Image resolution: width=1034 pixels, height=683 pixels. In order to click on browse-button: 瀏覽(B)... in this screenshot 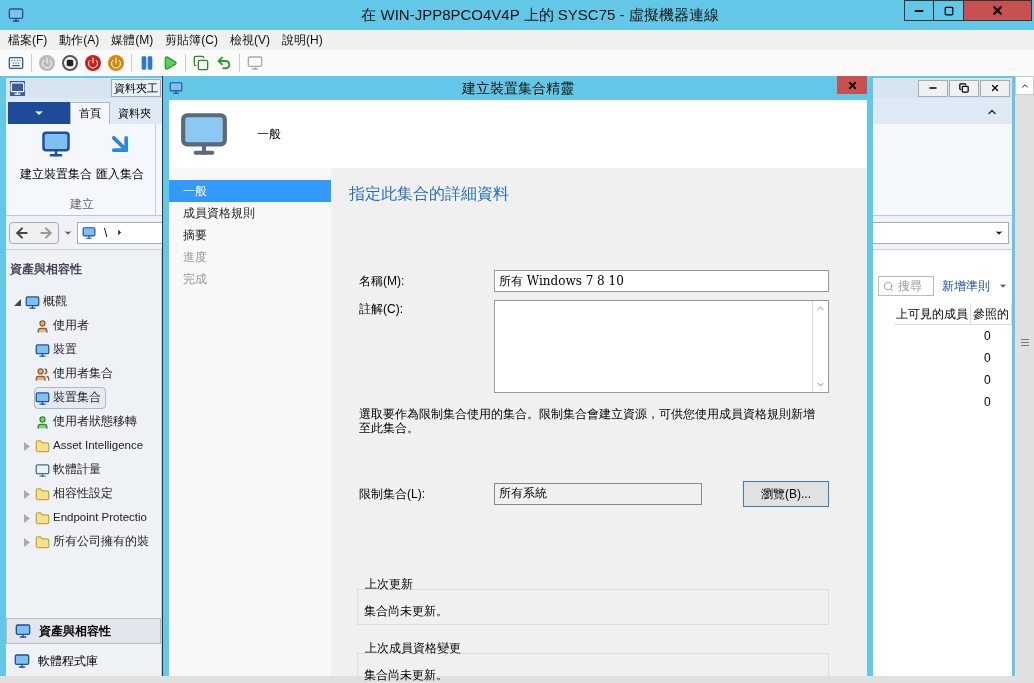, I will do `click(786, 494)`.